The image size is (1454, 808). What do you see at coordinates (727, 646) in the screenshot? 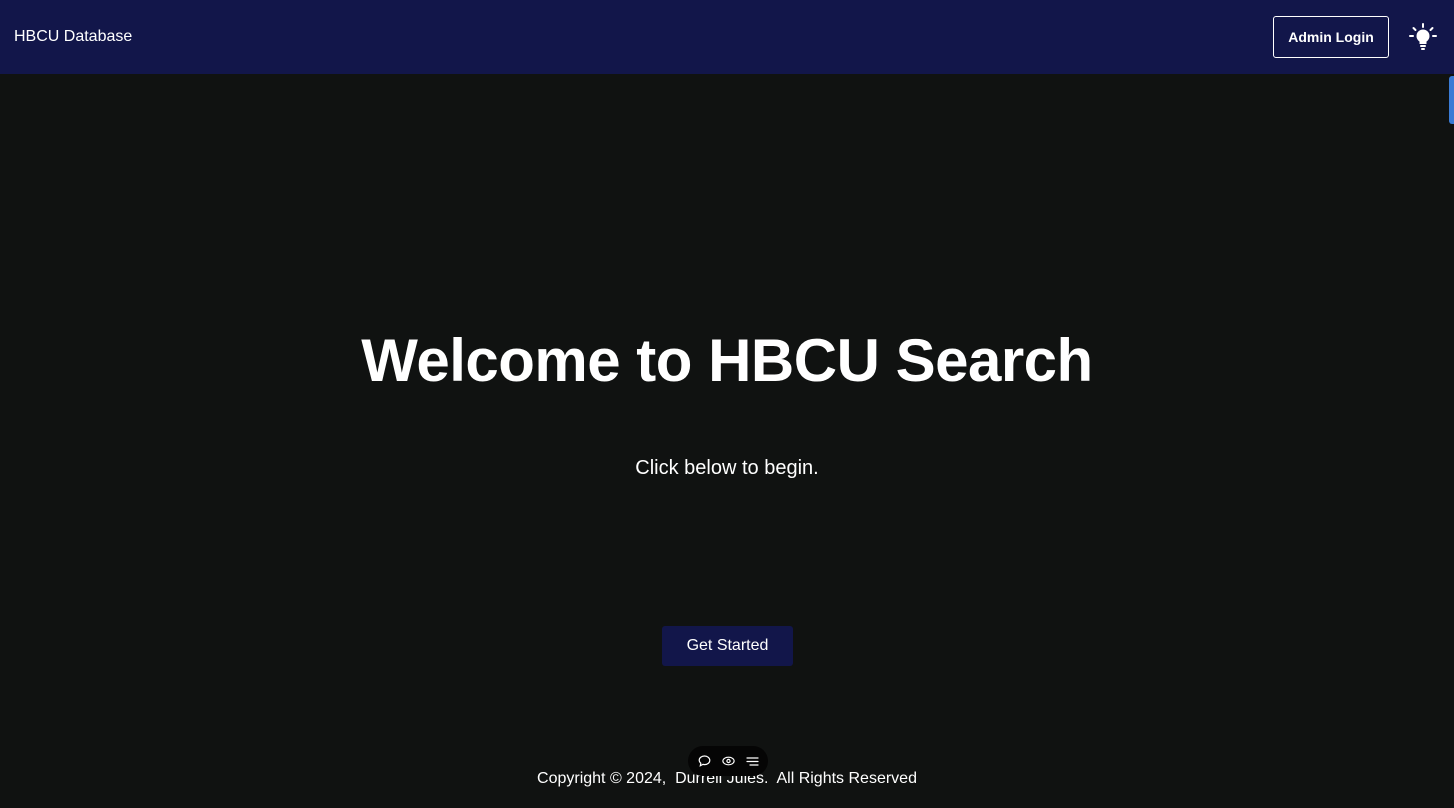
I see `get-started-button: Get Started` at bounding box center [727, 646].